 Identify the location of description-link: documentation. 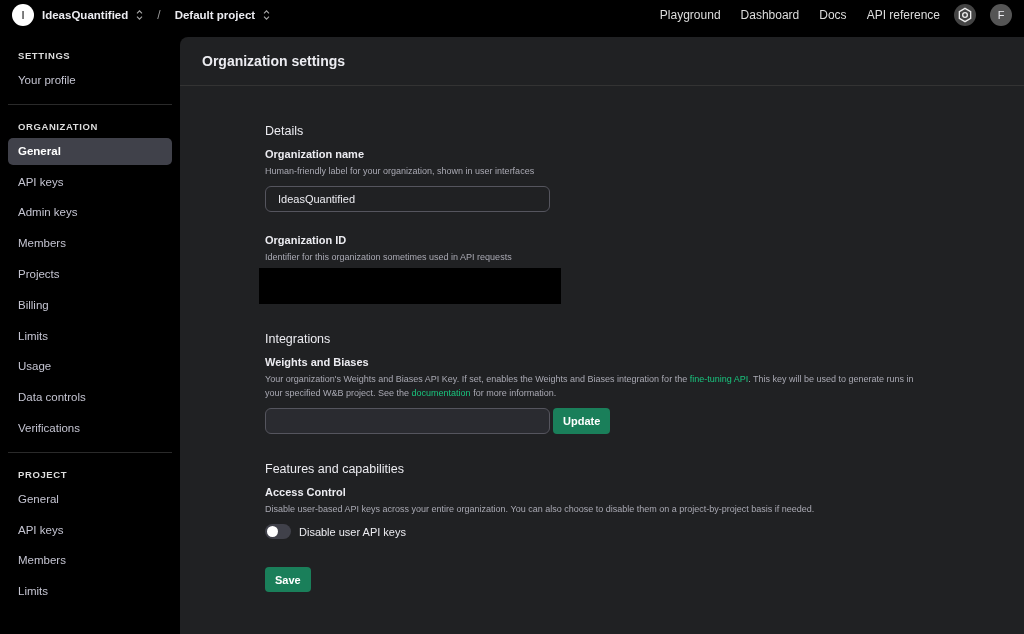
(441, 393).